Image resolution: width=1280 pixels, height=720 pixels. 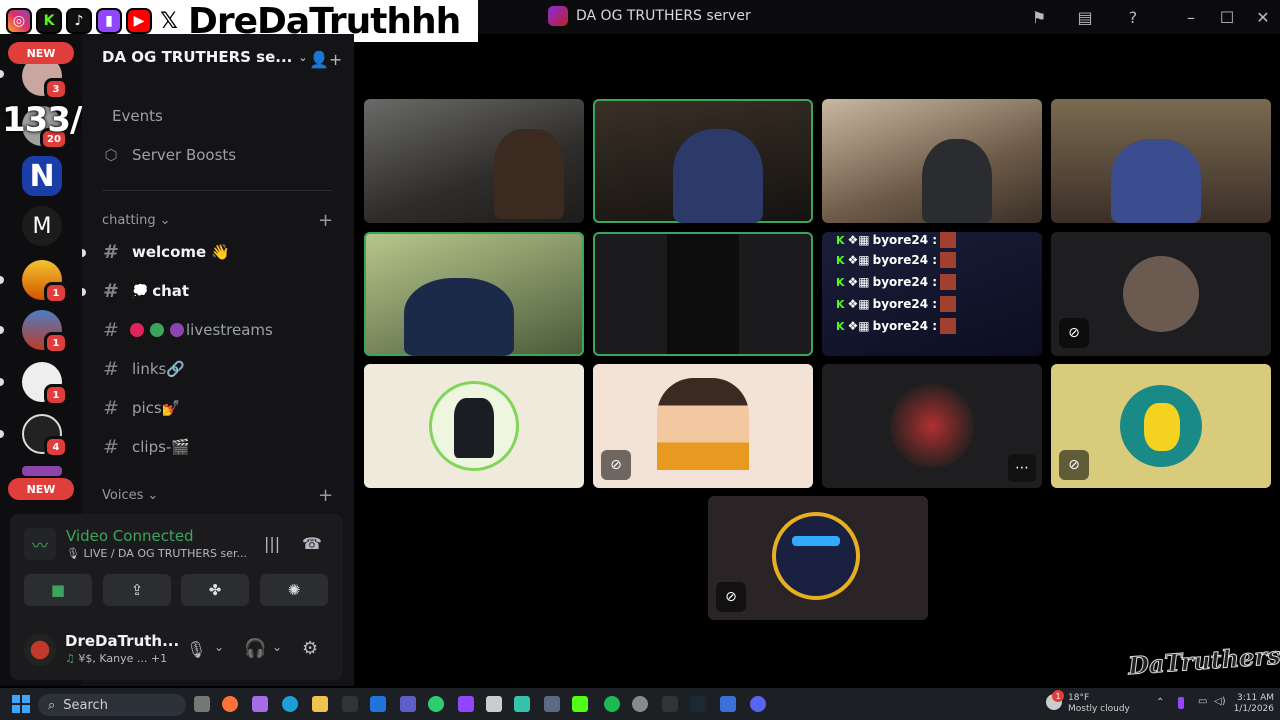 I want to click on close-button: ✕, so click(x=1263, y=17).